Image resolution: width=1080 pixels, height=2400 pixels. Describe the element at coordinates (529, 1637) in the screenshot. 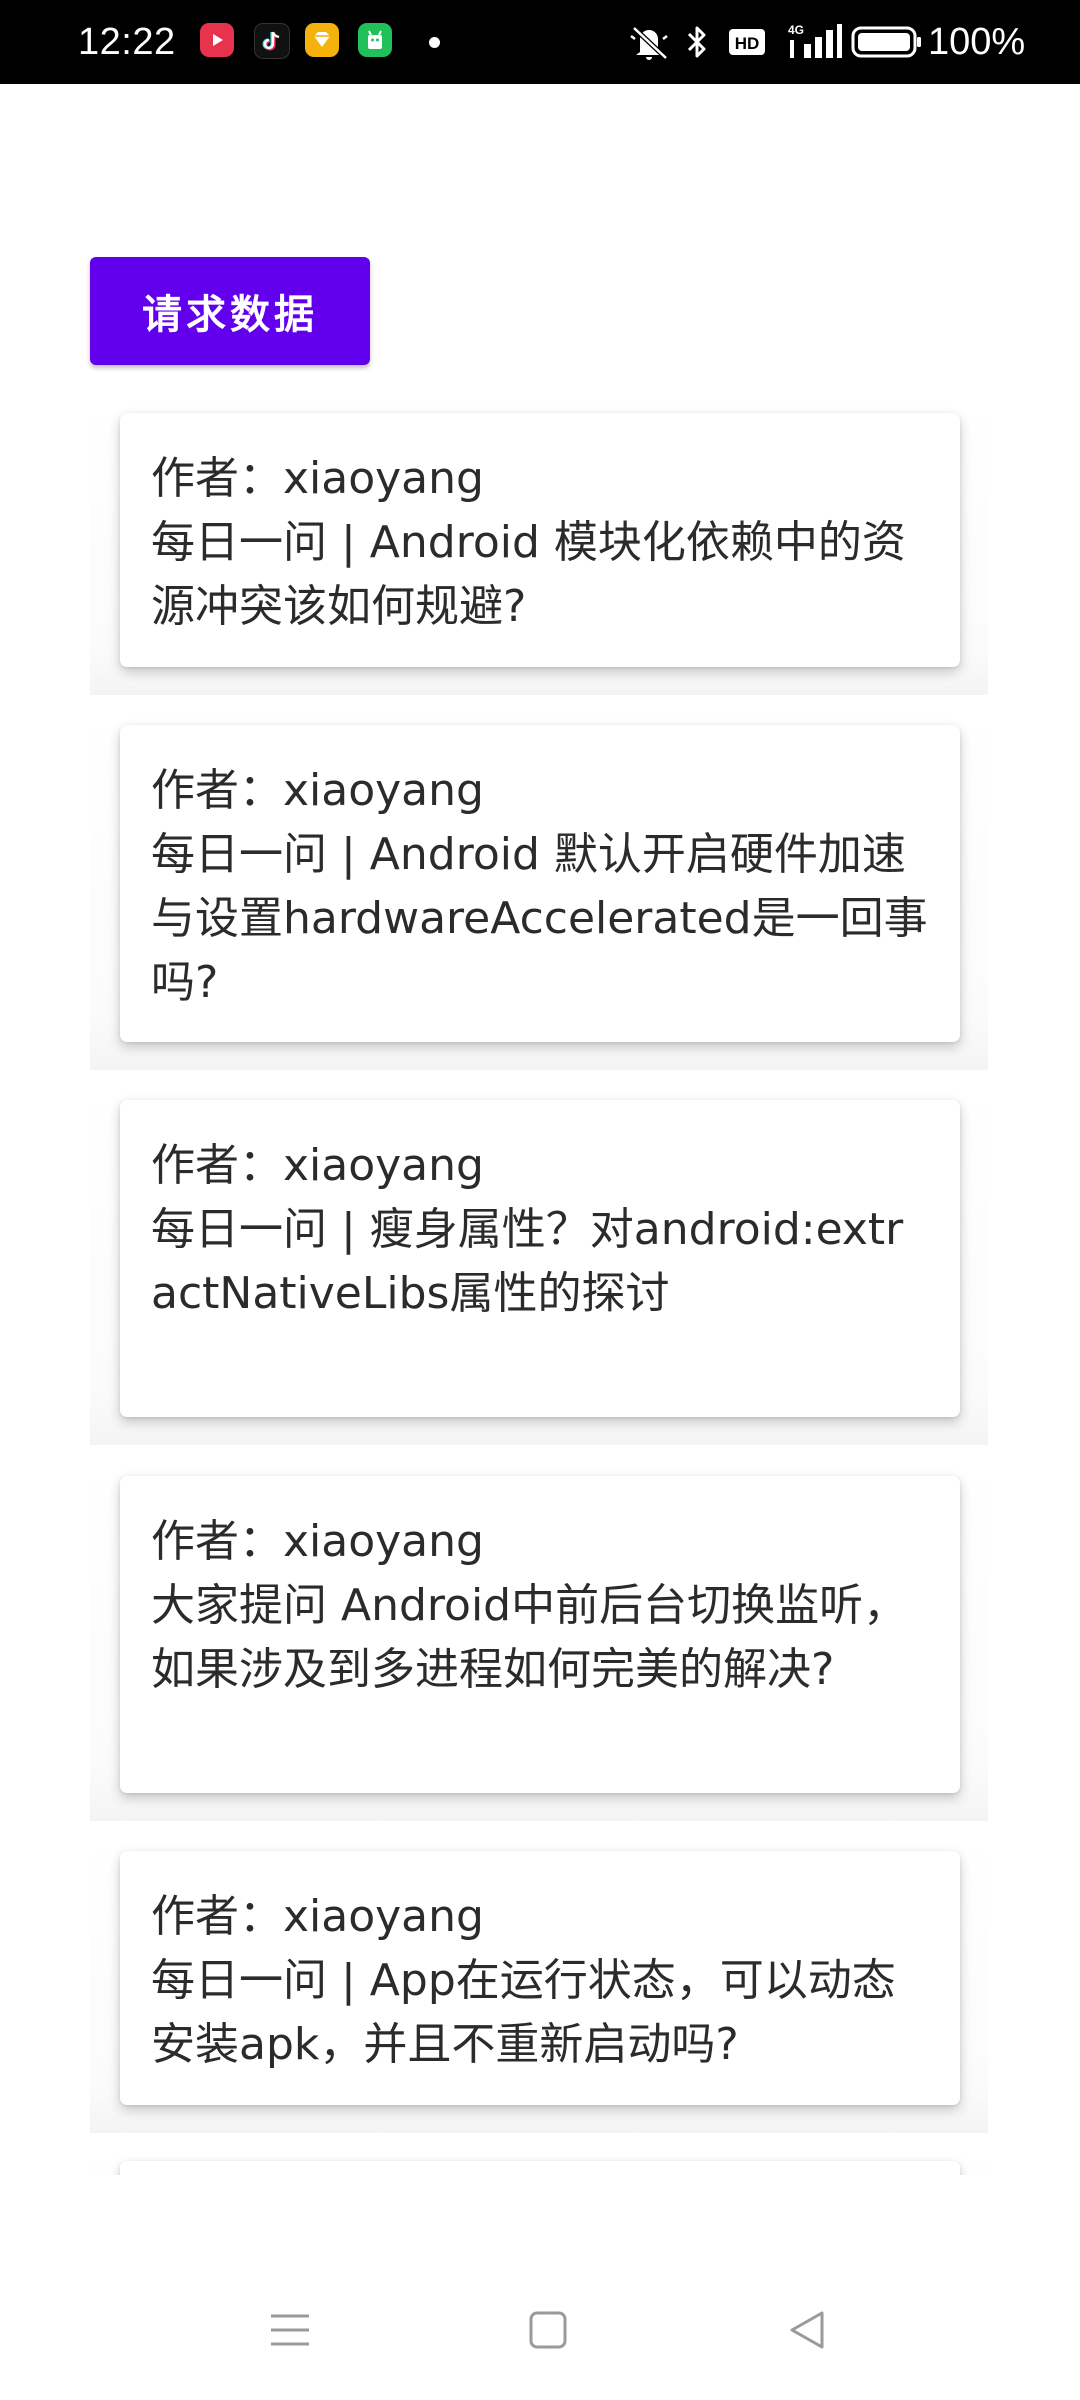

I see `article-title: 大家提问 Android中前后台切换监听，如果涉及到多进程如何完美的解决?` at that location.